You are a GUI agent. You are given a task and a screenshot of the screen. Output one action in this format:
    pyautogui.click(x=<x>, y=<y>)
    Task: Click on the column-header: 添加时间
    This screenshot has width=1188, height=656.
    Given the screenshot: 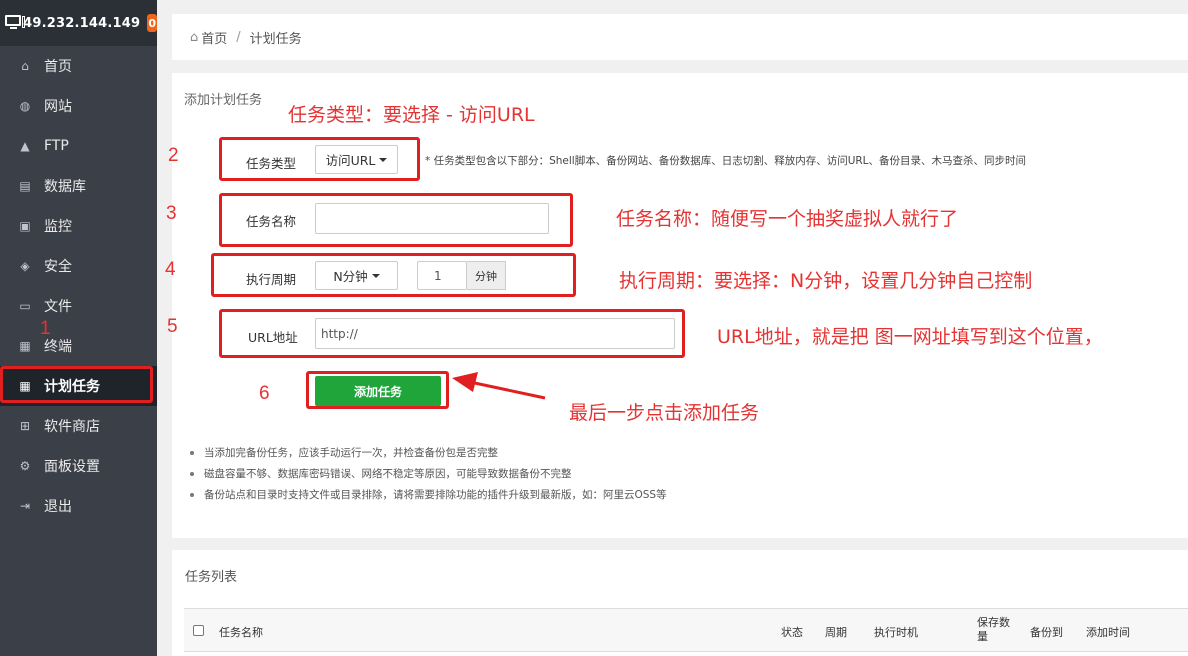 What is the action you would take?
    pyautogui.click(x=1108, y=632)
    